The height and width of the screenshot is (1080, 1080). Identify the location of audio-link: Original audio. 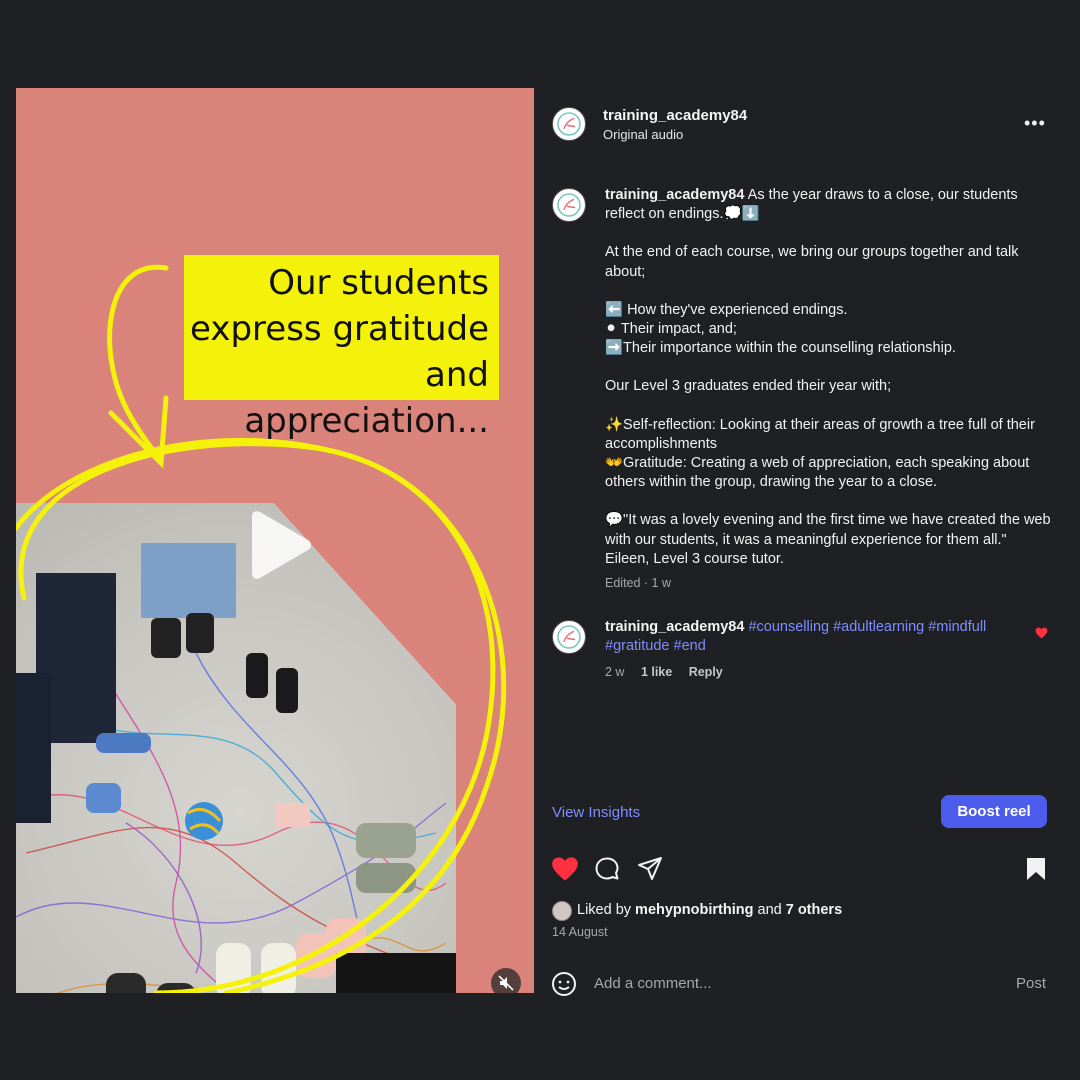
(643, 134).